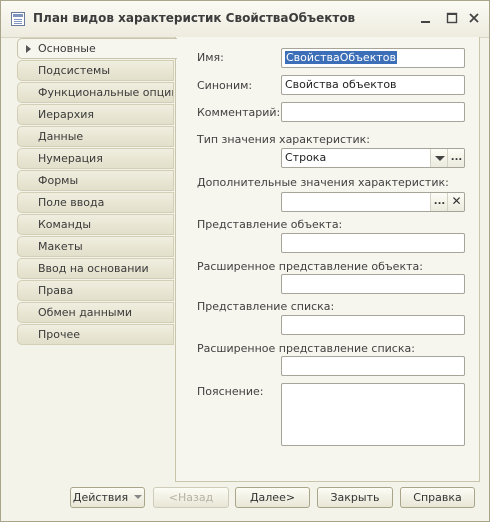  I want to click on minimize-icon, so click(425, 22).